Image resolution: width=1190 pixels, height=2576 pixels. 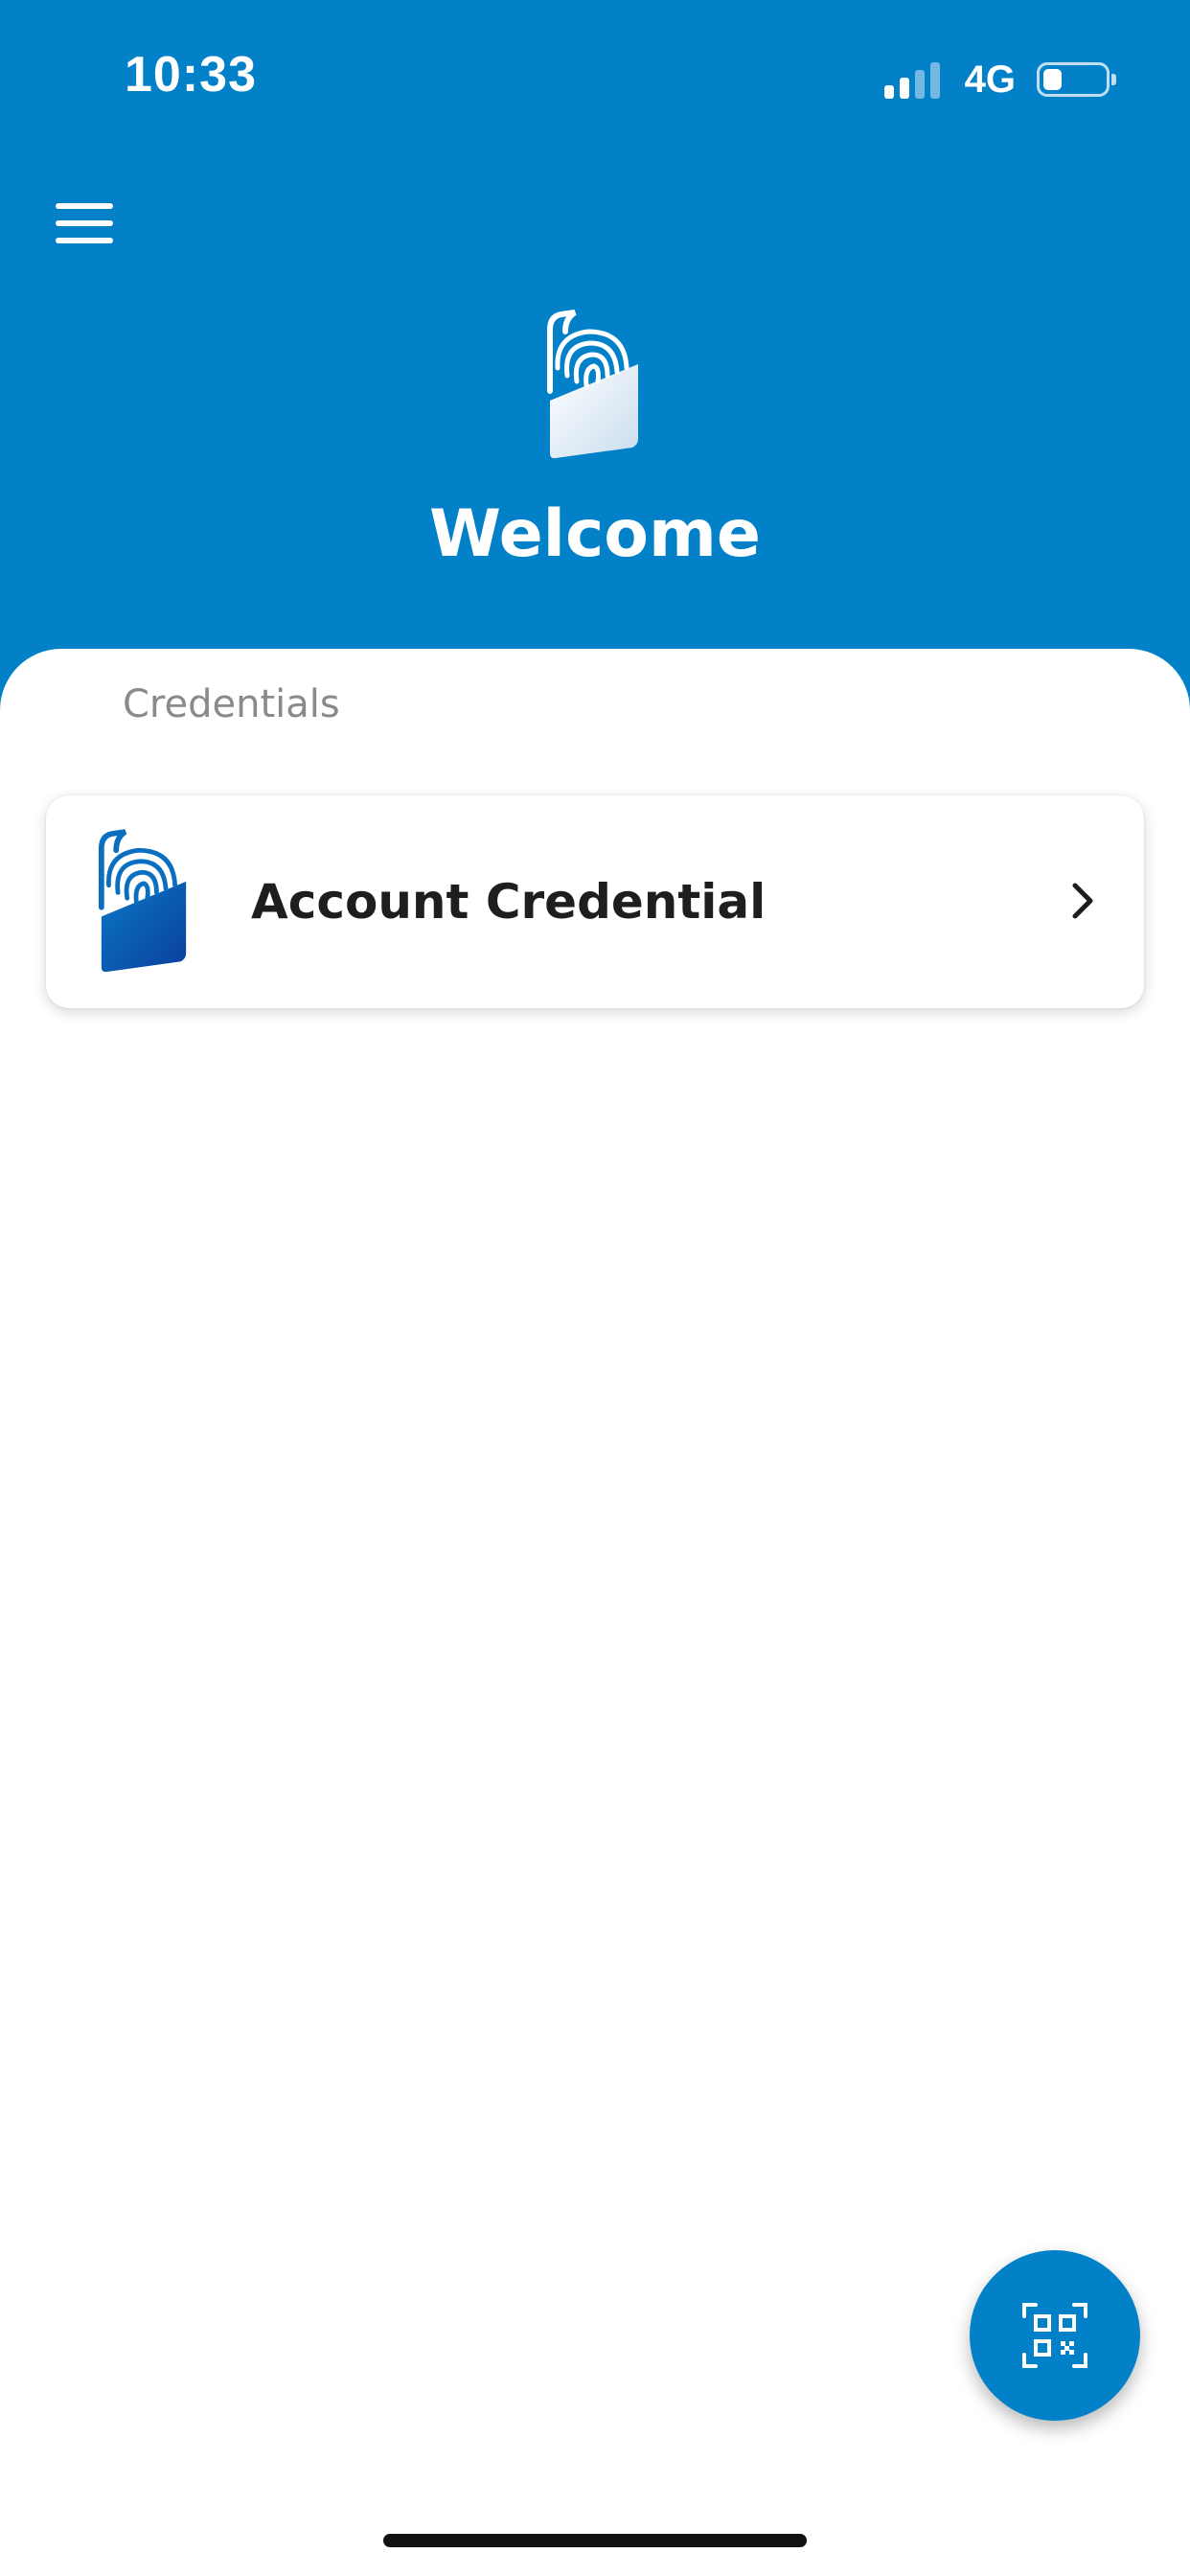 What do you see at coordinates (594, 534) in the screenshot?
I see `page-title: Welcome` at bounding box center [594, 534].